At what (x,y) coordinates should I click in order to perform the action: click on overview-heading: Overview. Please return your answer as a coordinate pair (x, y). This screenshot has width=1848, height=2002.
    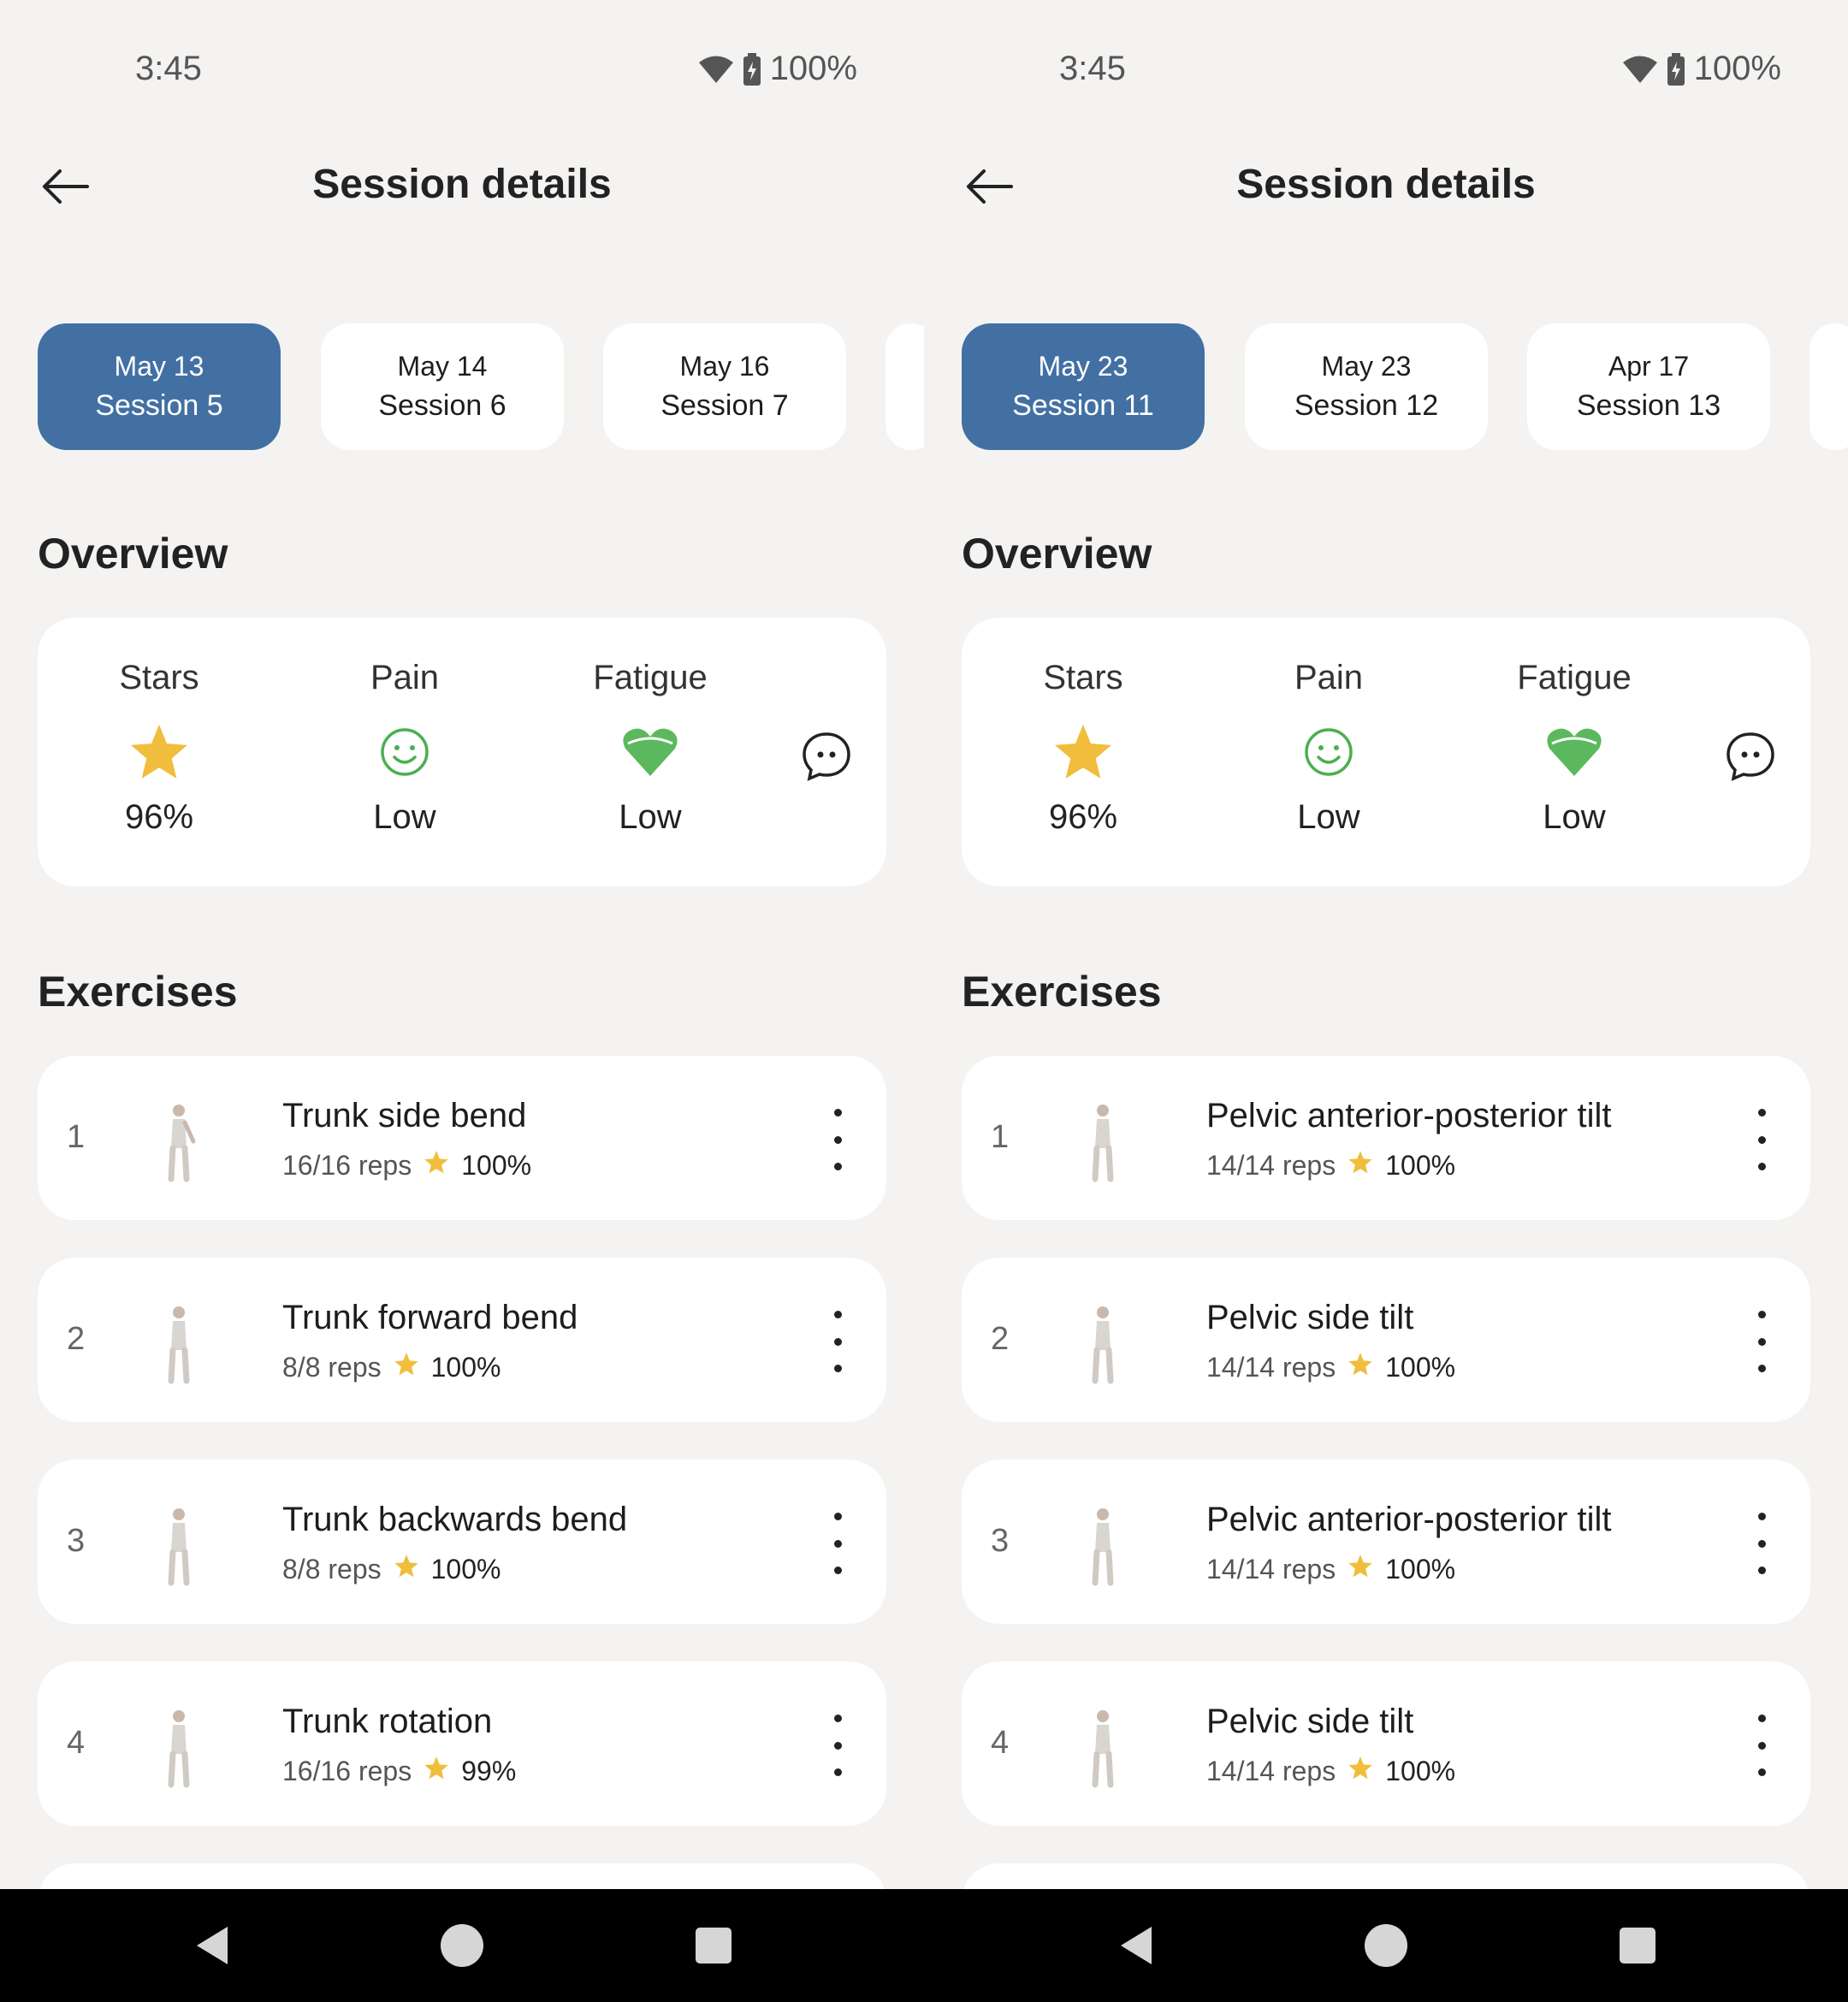
    Looking at the image, I should click on (133, 554).